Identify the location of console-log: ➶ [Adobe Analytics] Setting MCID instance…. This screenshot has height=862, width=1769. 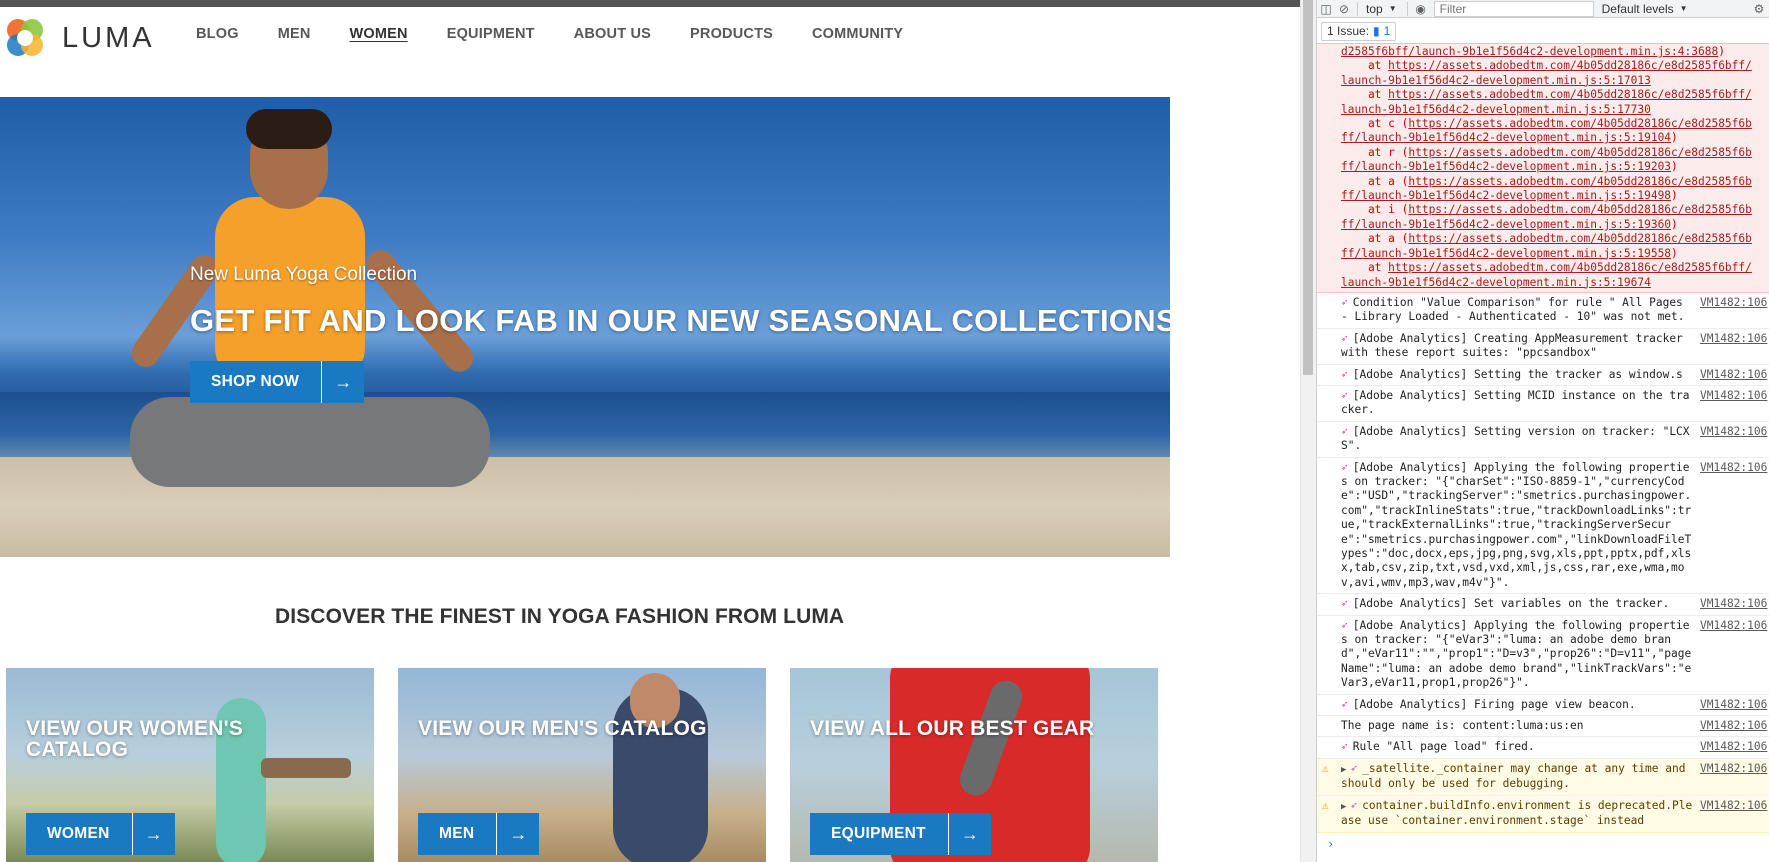
(1543, 404).